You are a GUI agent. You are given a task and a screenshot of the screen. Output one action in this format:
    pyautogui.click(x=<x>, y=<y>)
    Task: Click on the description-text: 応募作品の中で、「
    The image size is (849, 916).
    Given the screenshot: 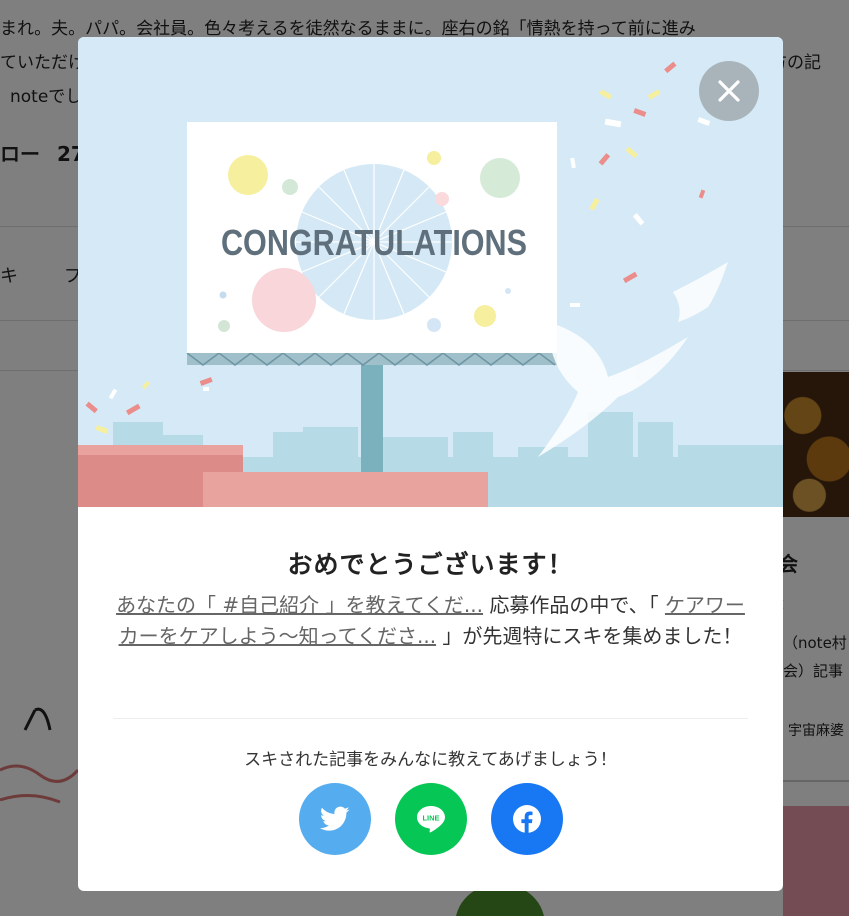 What is the action you would take?
    pyautogui.click(x=574, y=605)
    